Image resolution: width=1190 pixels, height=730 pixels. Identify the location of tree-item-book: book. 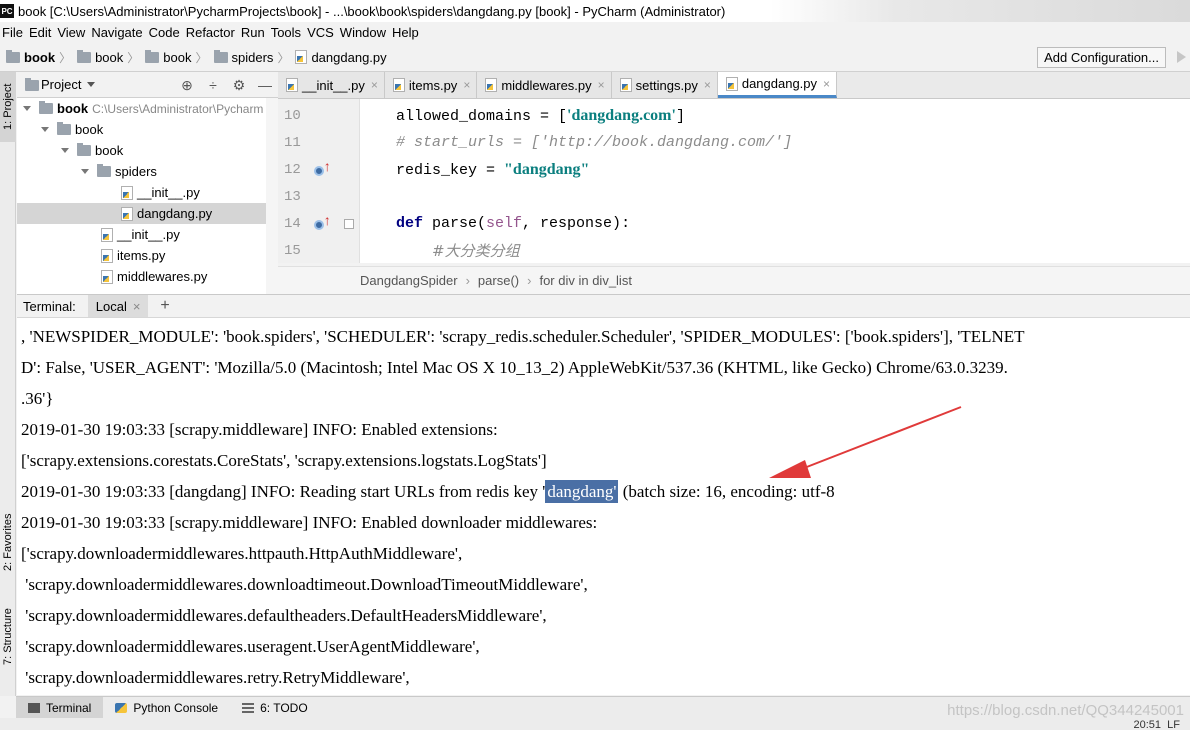
(147, 129).